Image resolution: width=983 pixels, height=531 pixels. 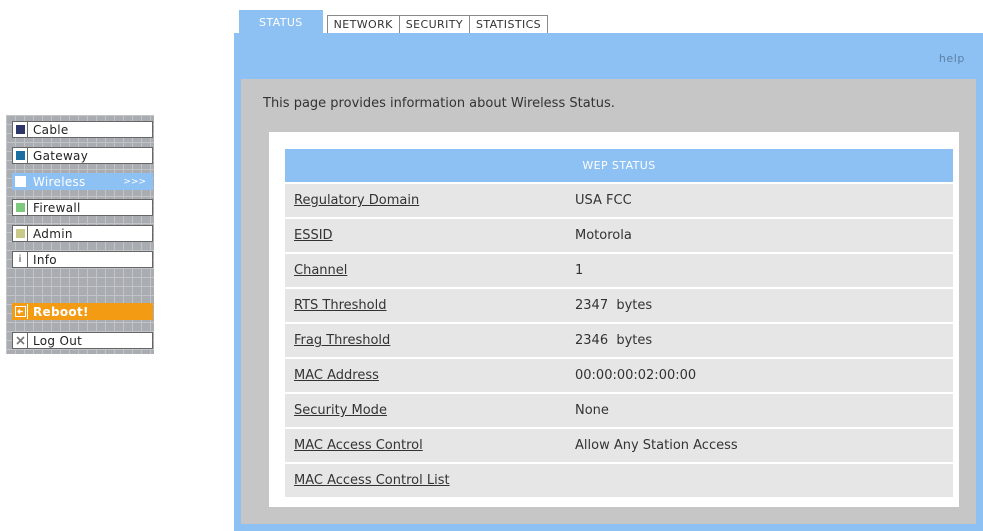 I want to click on sidebar-item-label: Reboot!, so click(x=61, y=311).